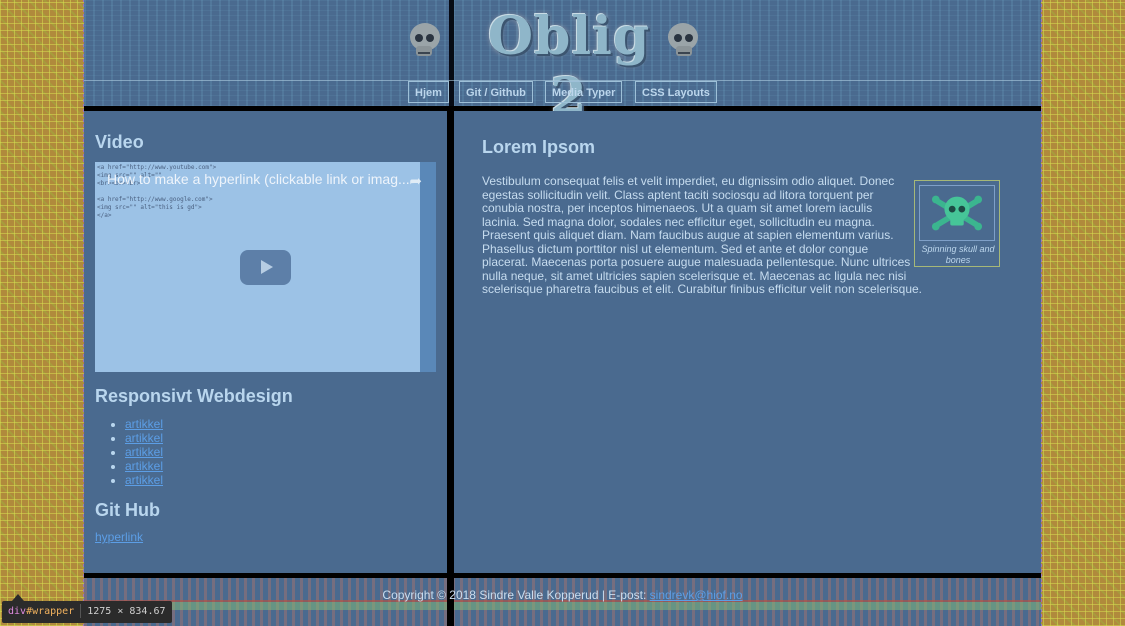 This screenshot has width=1125, height=626. I want to click on nav-item-media-typer: Media Typer, so click(584, 92).